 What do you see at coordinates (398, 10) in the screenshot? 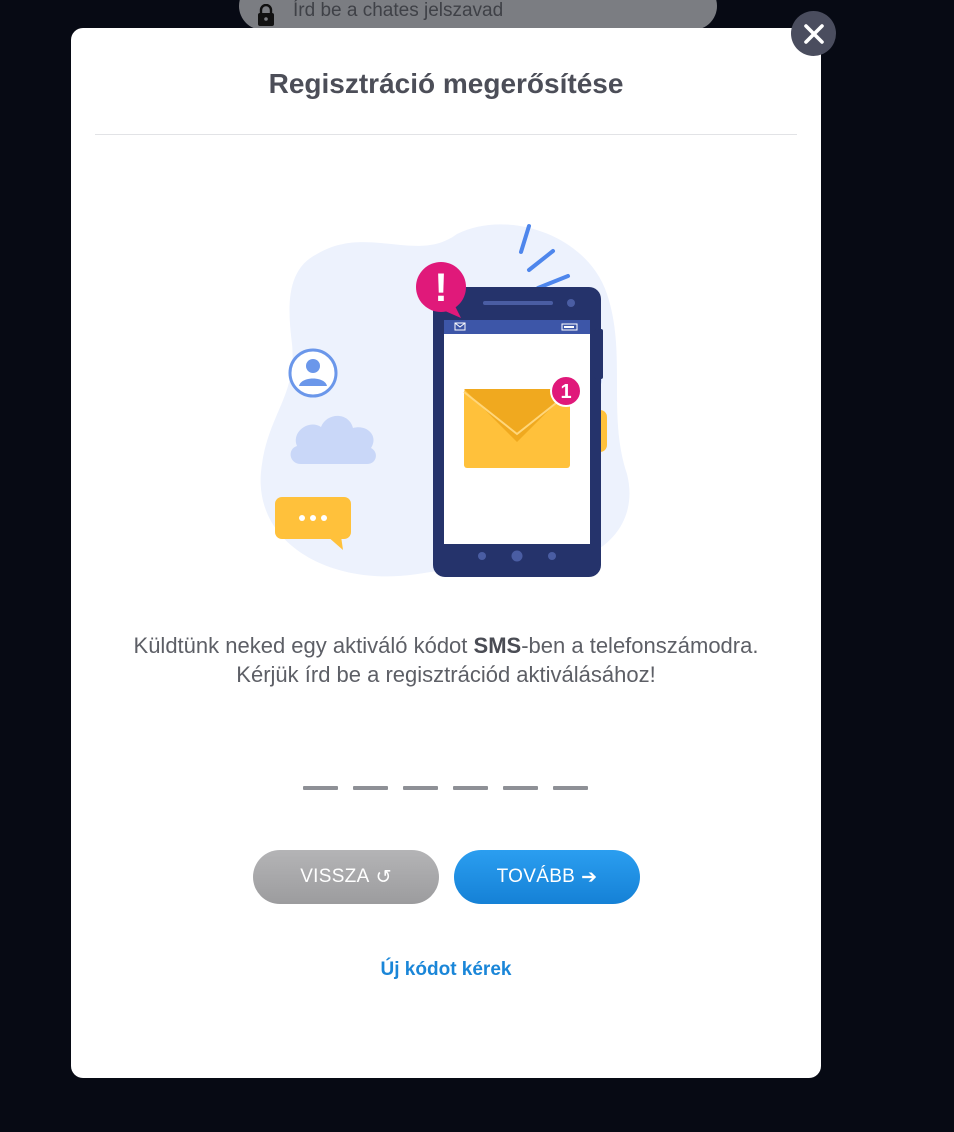
I see `background-password-placeholder: Írd be a chates jelszavad` at bounding box center [398, 10].